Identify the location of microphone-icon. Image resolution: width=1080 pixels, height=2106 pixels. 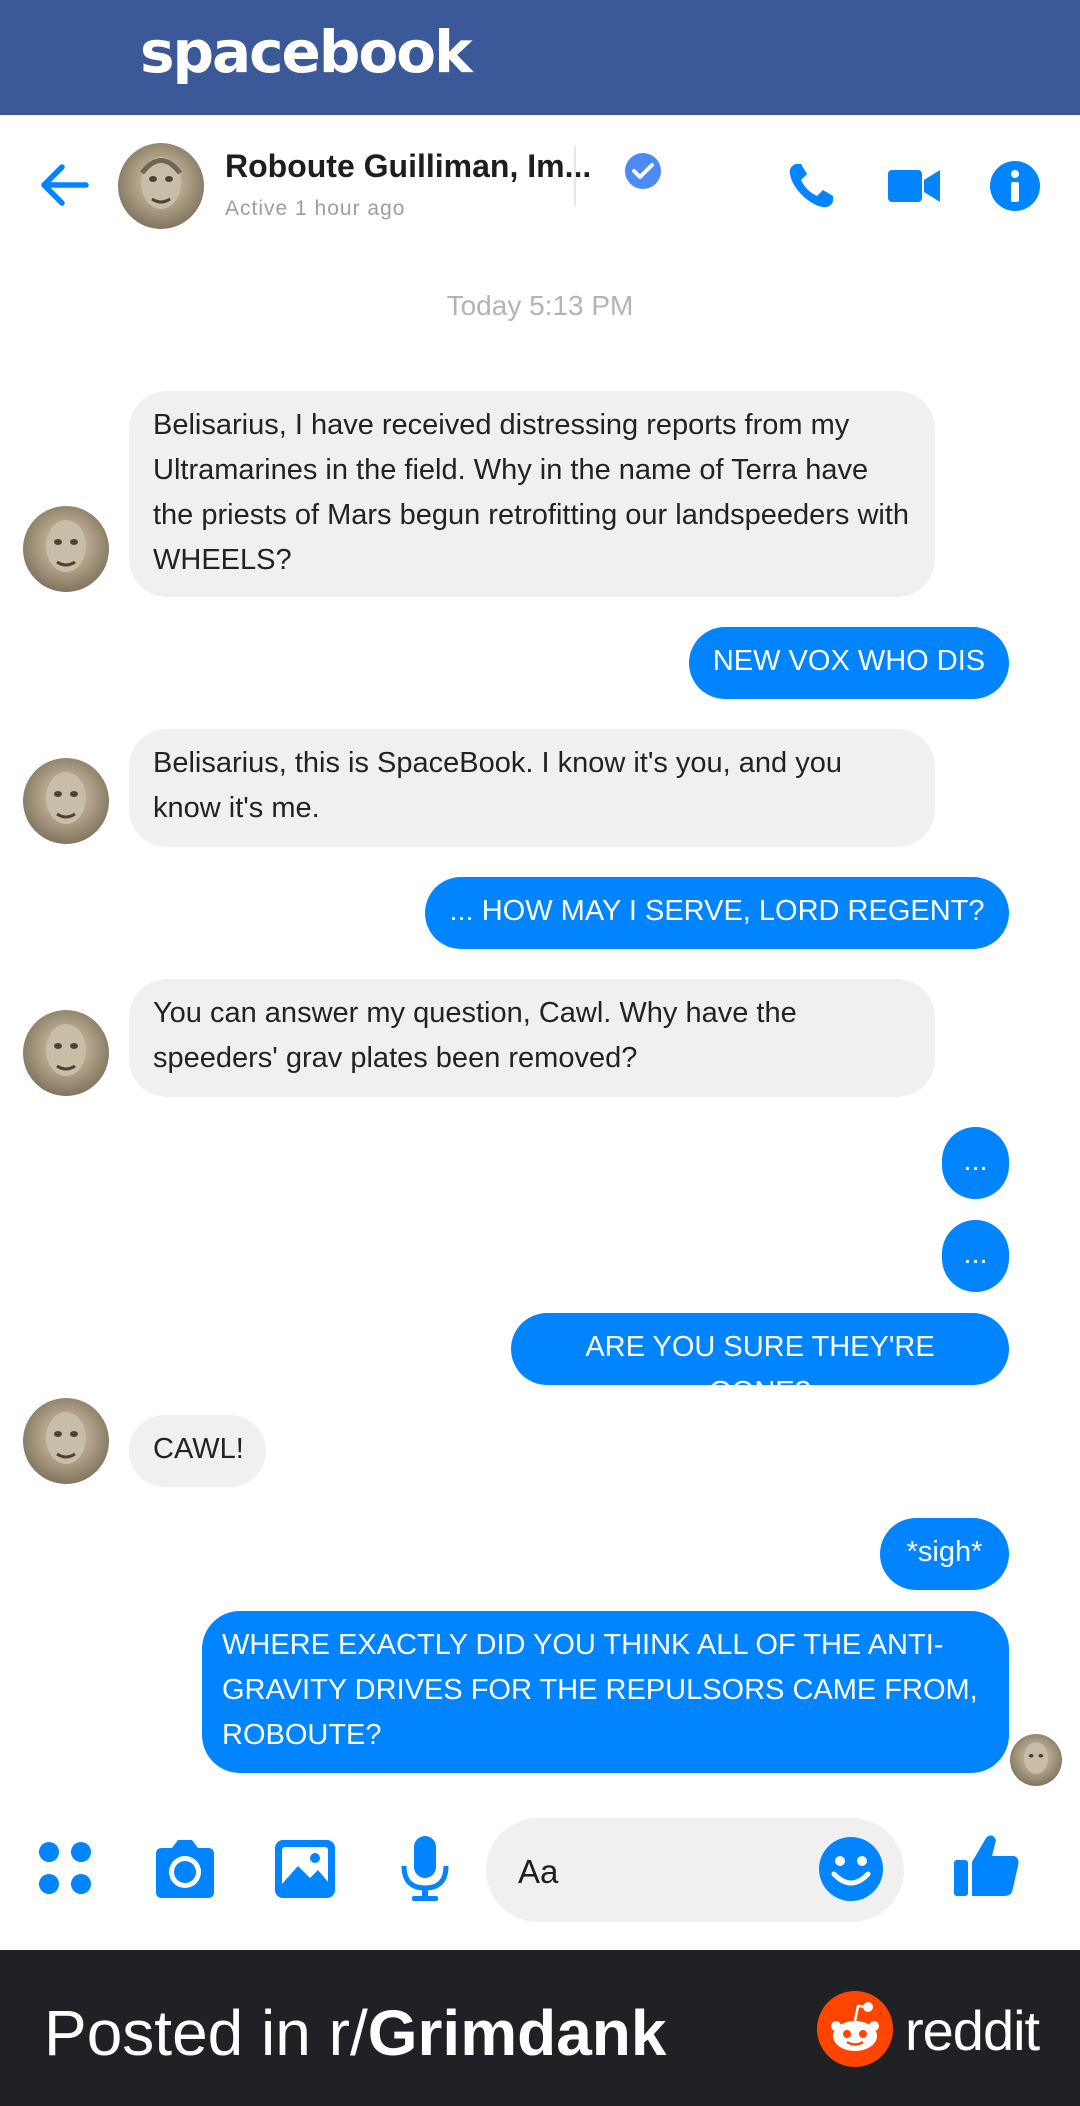
(425, 1869).